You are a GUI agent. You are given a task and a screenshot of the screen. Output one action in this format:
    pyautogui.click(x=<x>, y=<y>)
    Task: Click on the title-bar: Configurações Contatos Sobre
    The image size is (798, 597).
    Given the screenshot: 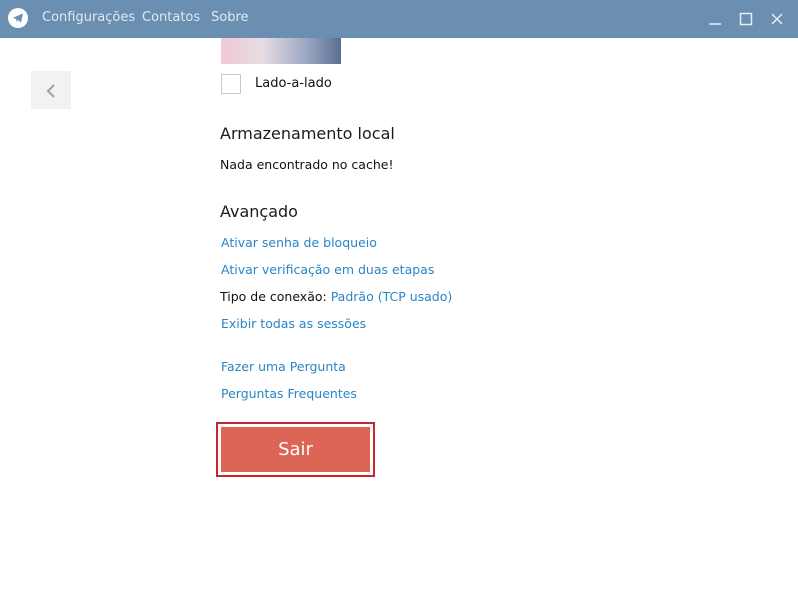 What is the action you would take?
    pyautogui.click(x=399, y=19)
    